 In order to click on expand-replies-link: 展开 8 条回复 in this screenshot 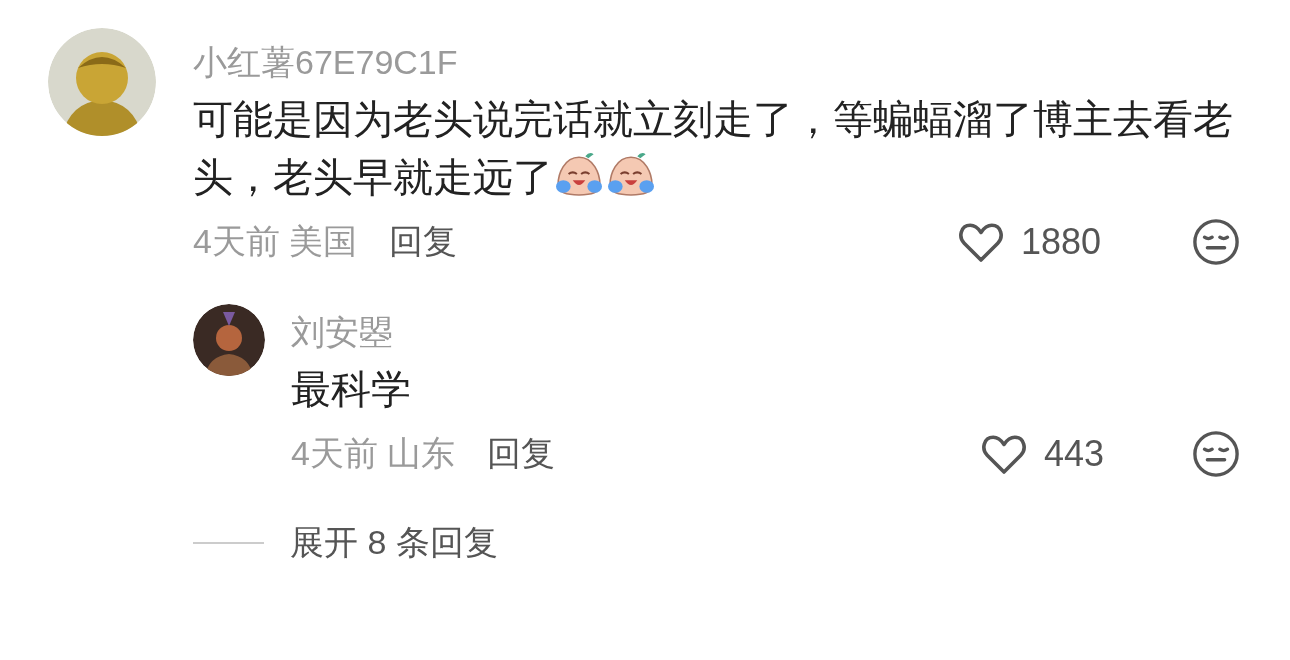, I will do `click(394, 543)`.